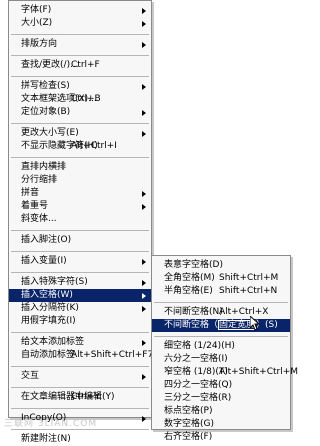 The width and height of the screenshot is (320, 446). Describe the element at coordinates (35, 206) in the screenshot. I see `main-menu-item-label: 着重号` at that location.